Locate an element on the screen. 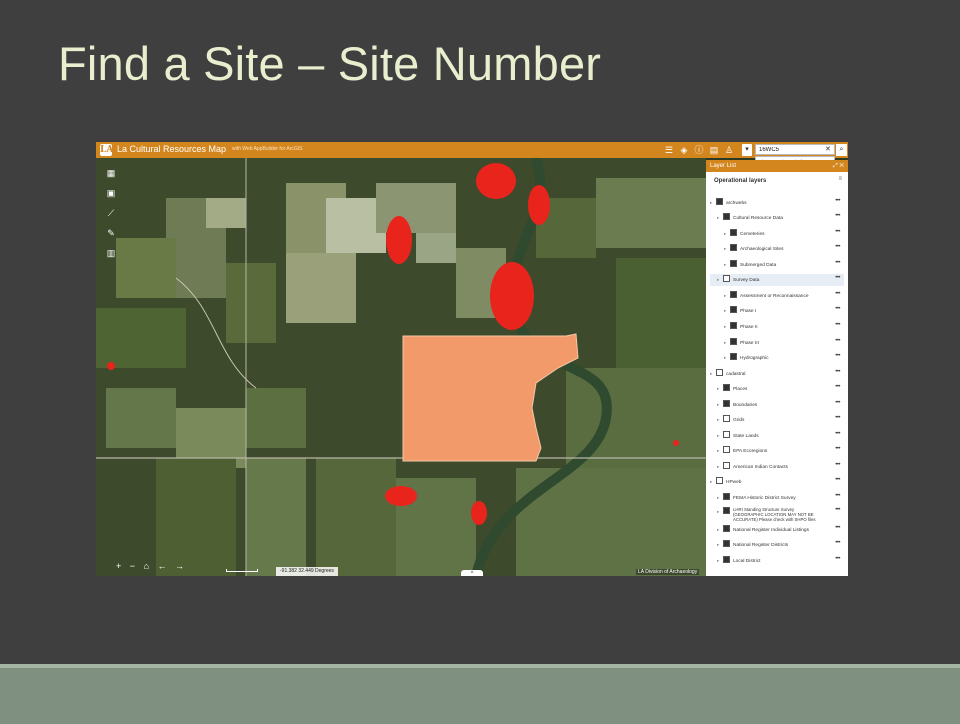 The image size is (960, 724). person-icon: ♙ is located at coordinates (729, 150).